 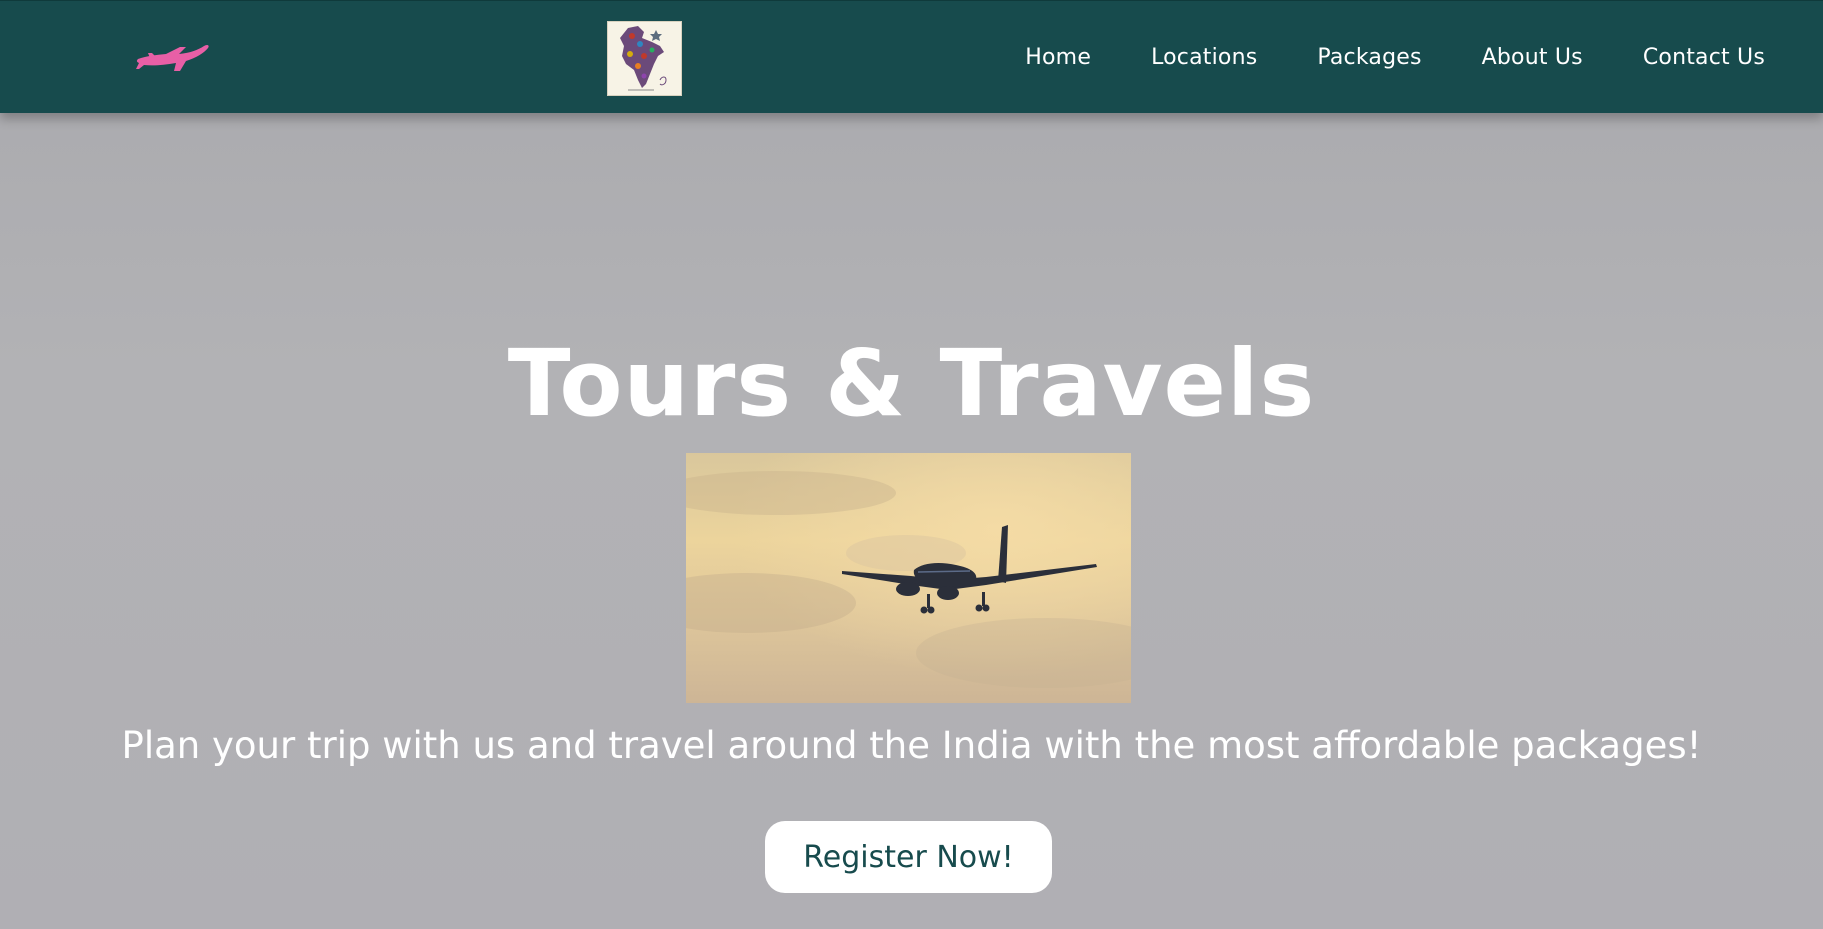 I want to click on register-now-button: Register Now!, so click(x=908, y=857).